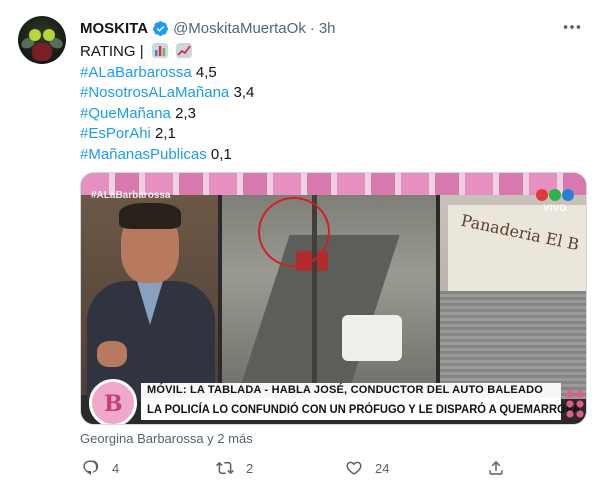 This screenshot has width=604, height=486. Describe the element at coordinates (372, 338) in the screenshot. I see `white-van` at that location.